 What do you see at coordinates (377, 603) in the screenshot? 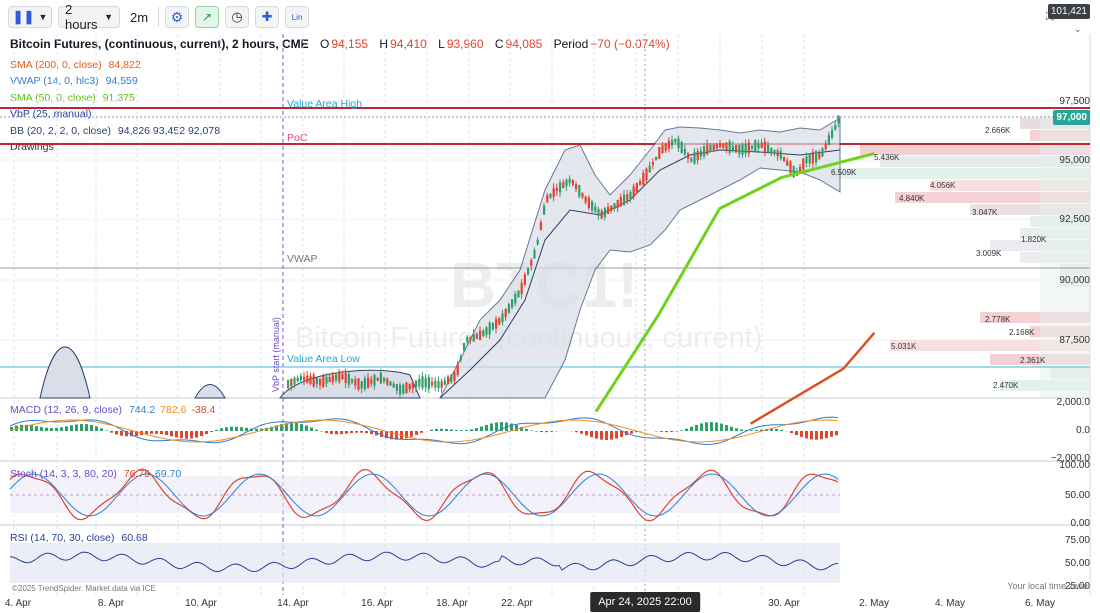
I see `x-axis-label: 16. Apr` at bounding box center [377, 603].